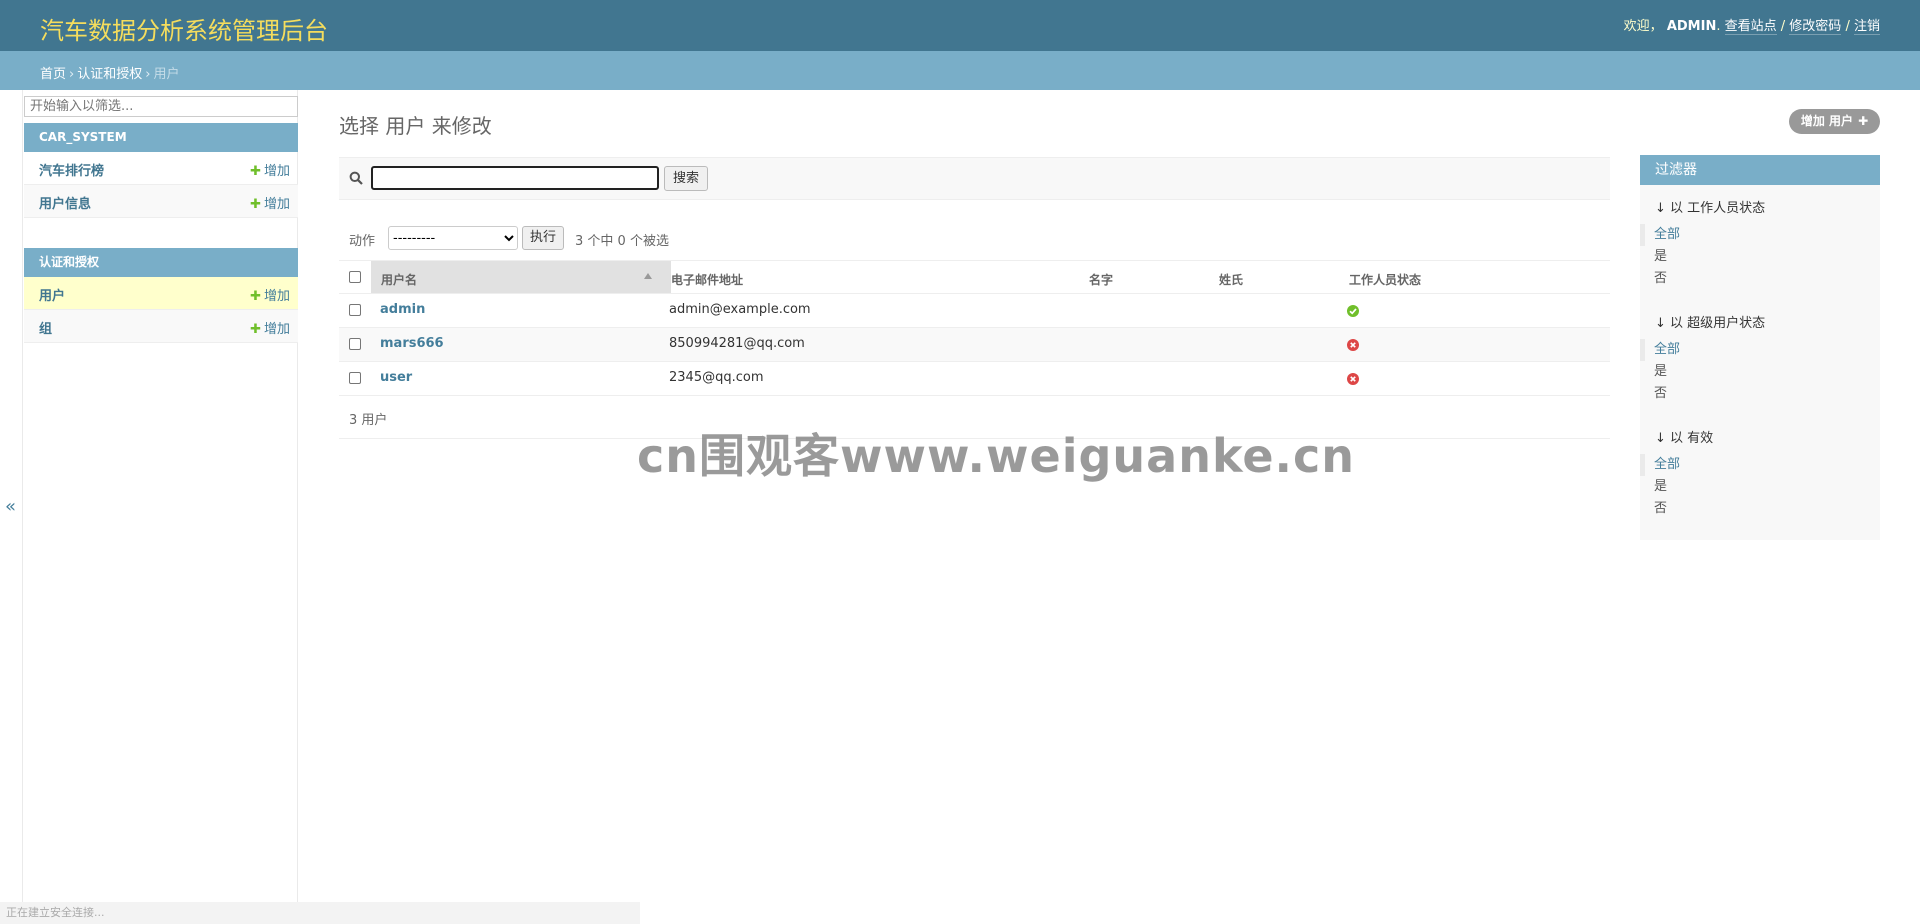  What do you see at coordinates (1353, 311) in the screenshot?
I see `status-yes-icon` at bounding box center [1353, 311].